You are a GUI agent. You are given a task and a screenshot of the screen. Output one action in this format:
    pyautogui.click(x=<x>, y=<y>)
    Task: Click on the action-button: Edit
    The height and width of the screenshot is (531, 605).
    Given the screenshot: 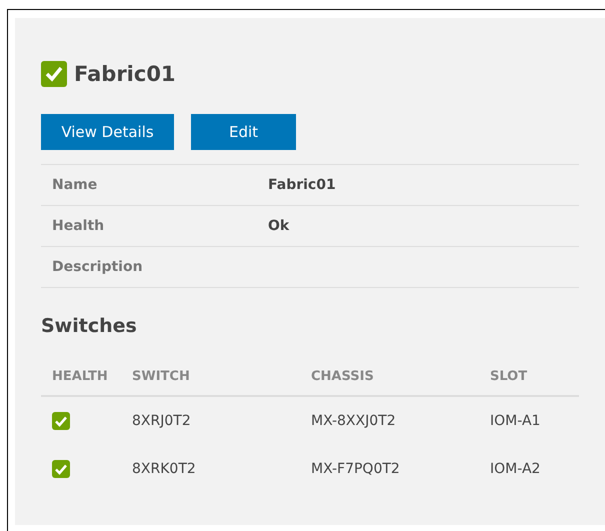 What is the action you would take?
    pyautogui.click(x=243, y=132)
    